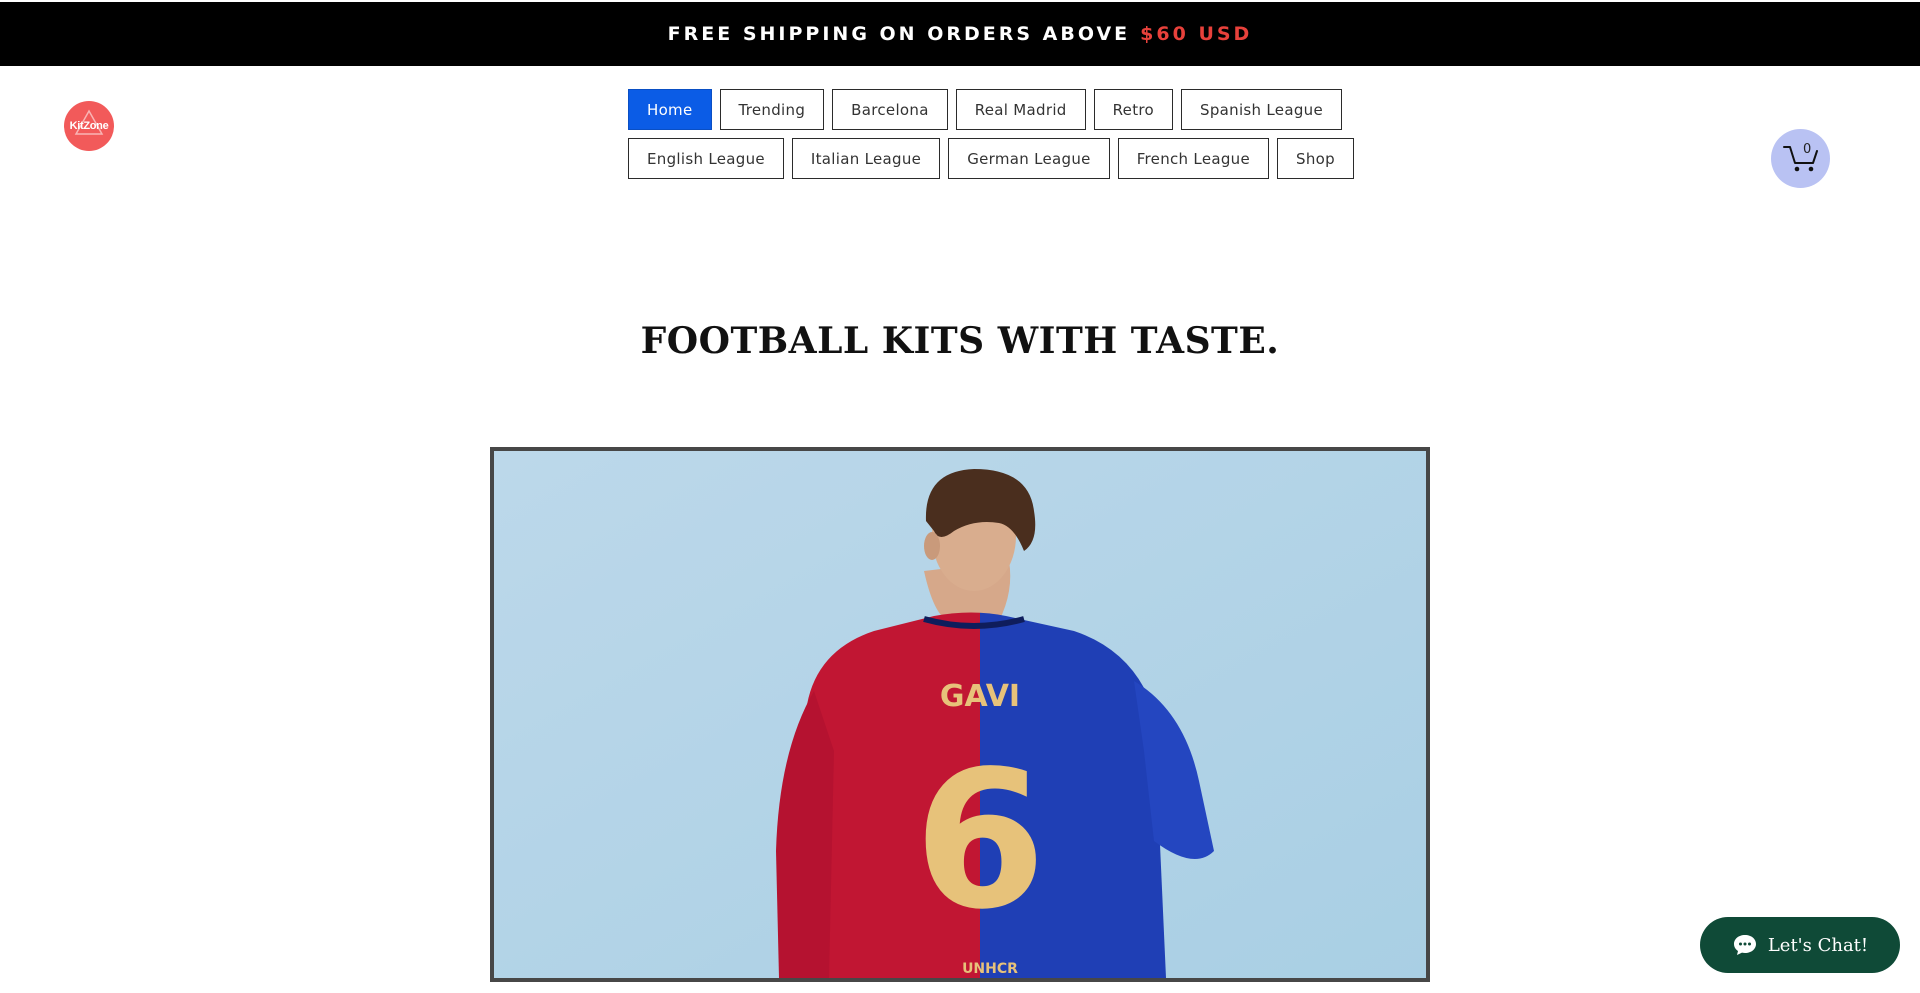 The width and height of the screenshot is (1920, 993). I want to click on nav-german-league: German League, so click(1029, 158).